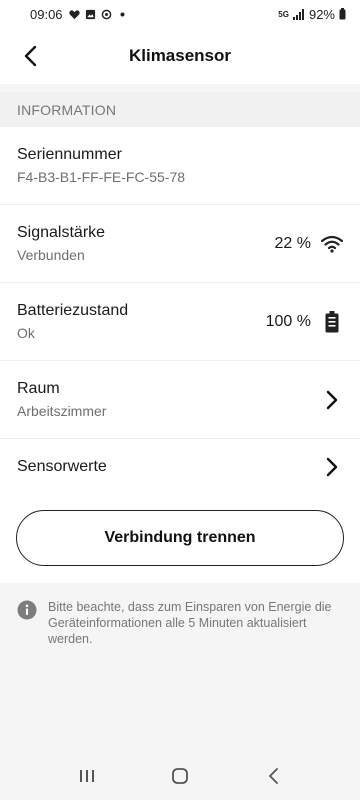 Image resolution: width=360 pixels, height=800 pixels. I want to click on signal-strength-value: 22 %, so click(292, 243).